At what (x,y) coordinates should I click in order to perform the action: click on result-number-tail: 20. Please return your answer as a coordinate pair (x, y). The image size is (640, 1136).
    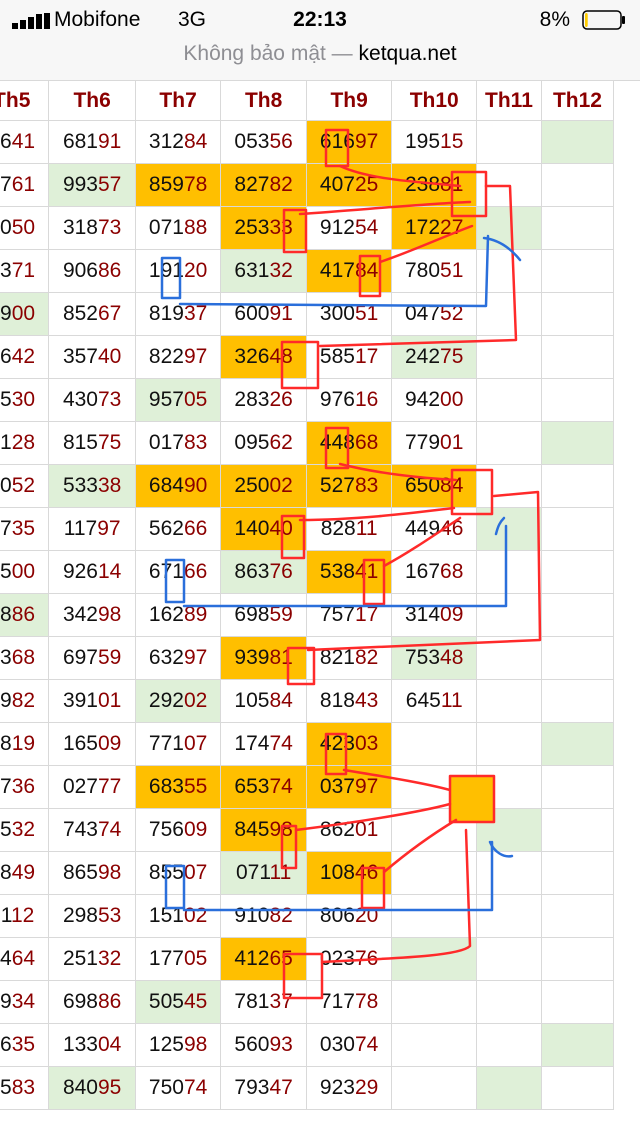
    Looking at the image, I should click on (195, 270).